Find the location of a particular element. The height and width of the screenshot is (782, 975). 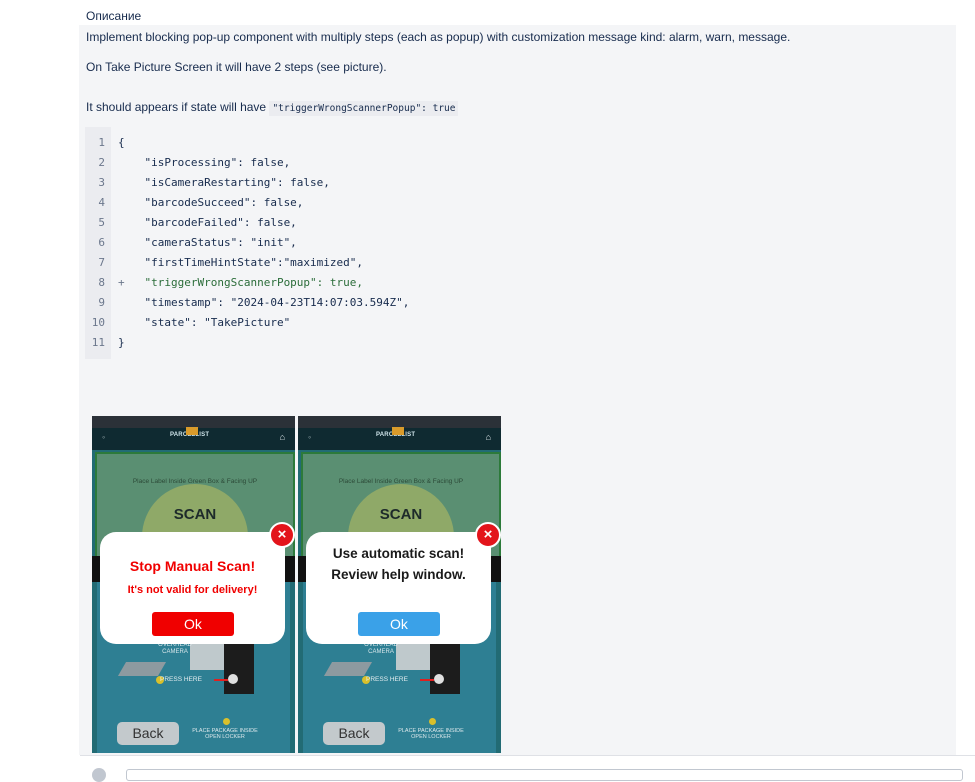

code-line: 3 "isCameraRestarting": false, is located at coordinates (335, 183).